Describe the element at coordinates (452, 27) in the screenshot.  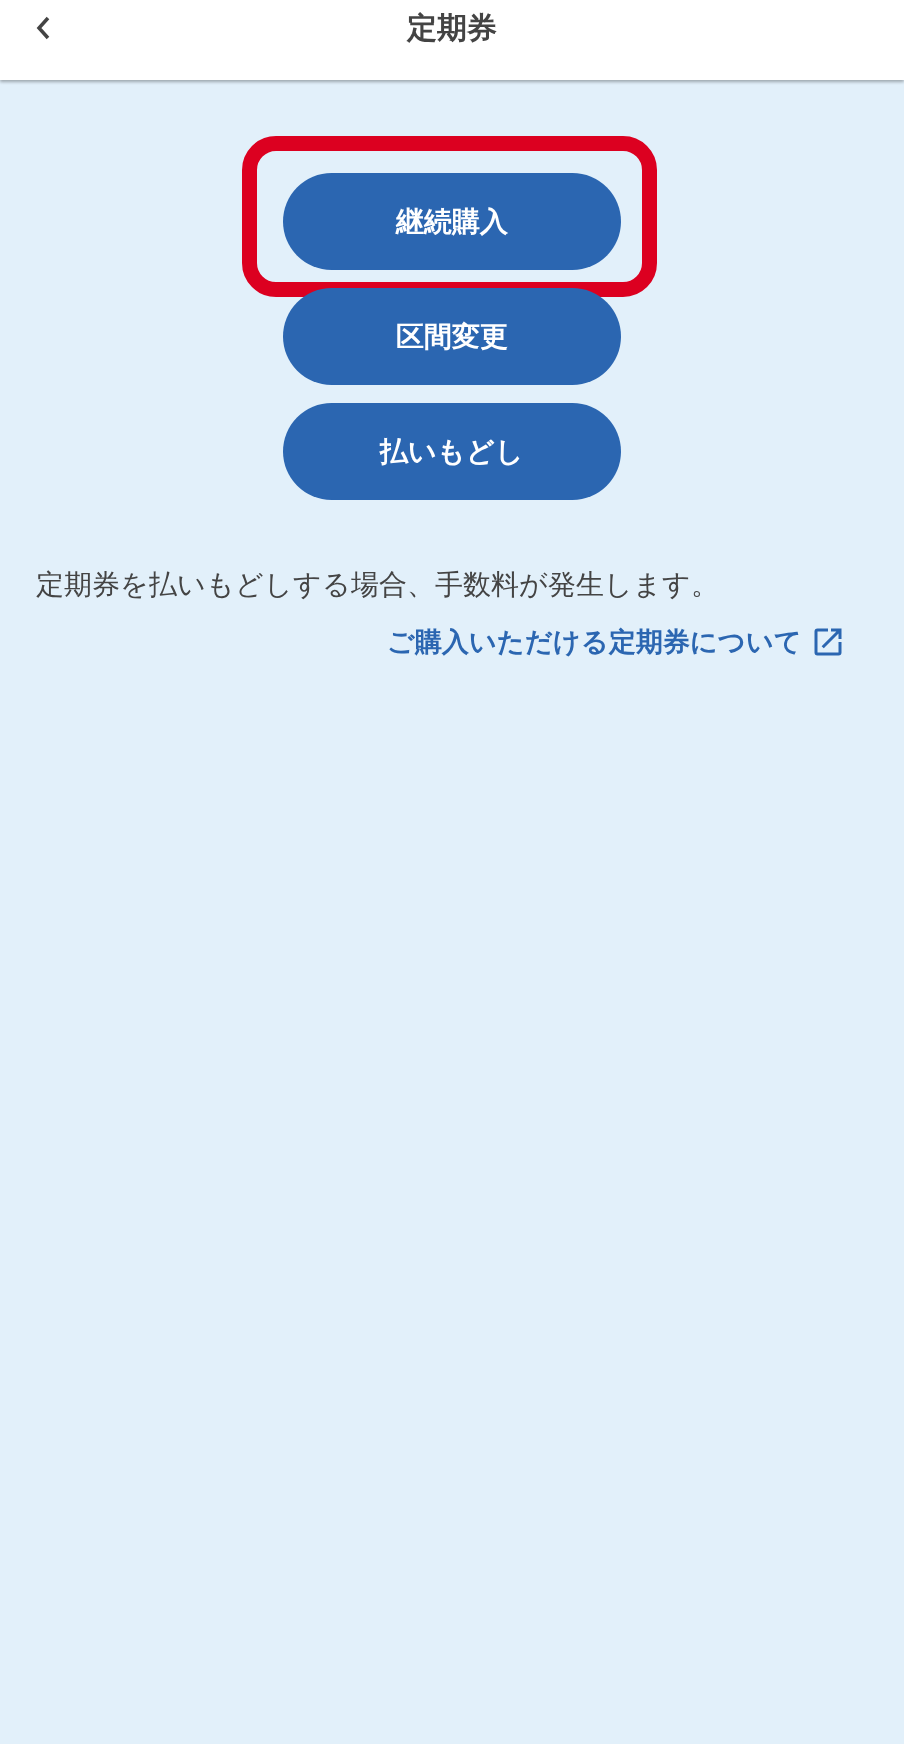
I see `page-title: 定期券` at that location.